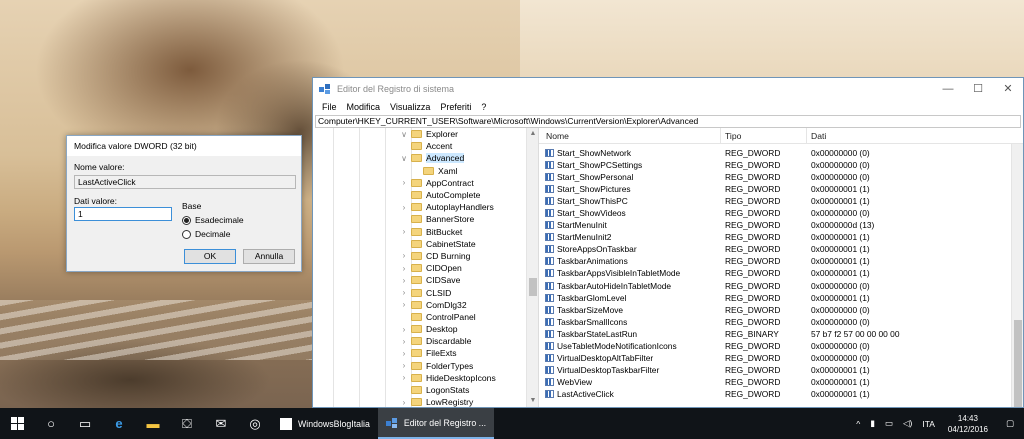 The width and height of the screenshot is (1024, 439). I want to click on tree-node: › Desktop, so click(447, 329).